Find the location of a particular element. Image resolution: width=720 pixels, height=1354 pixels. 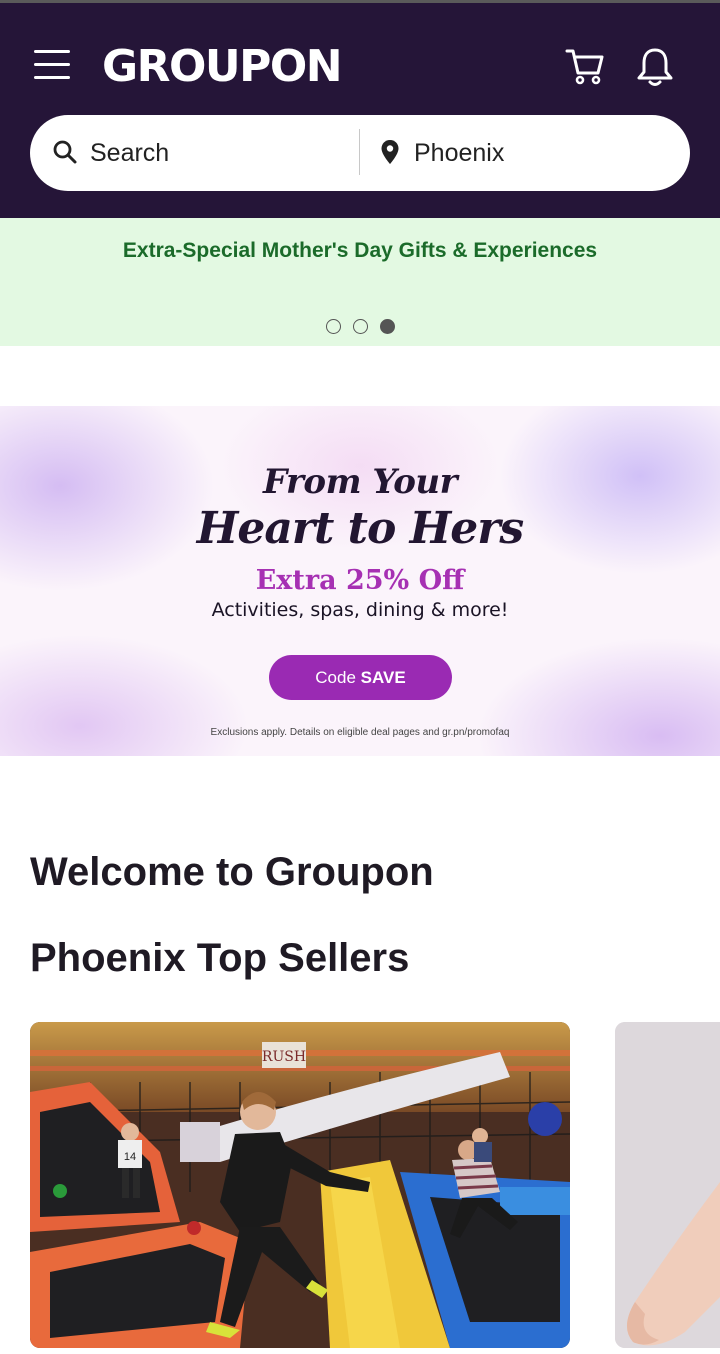

notification-bell-icon is located at coordinates (655, 67).